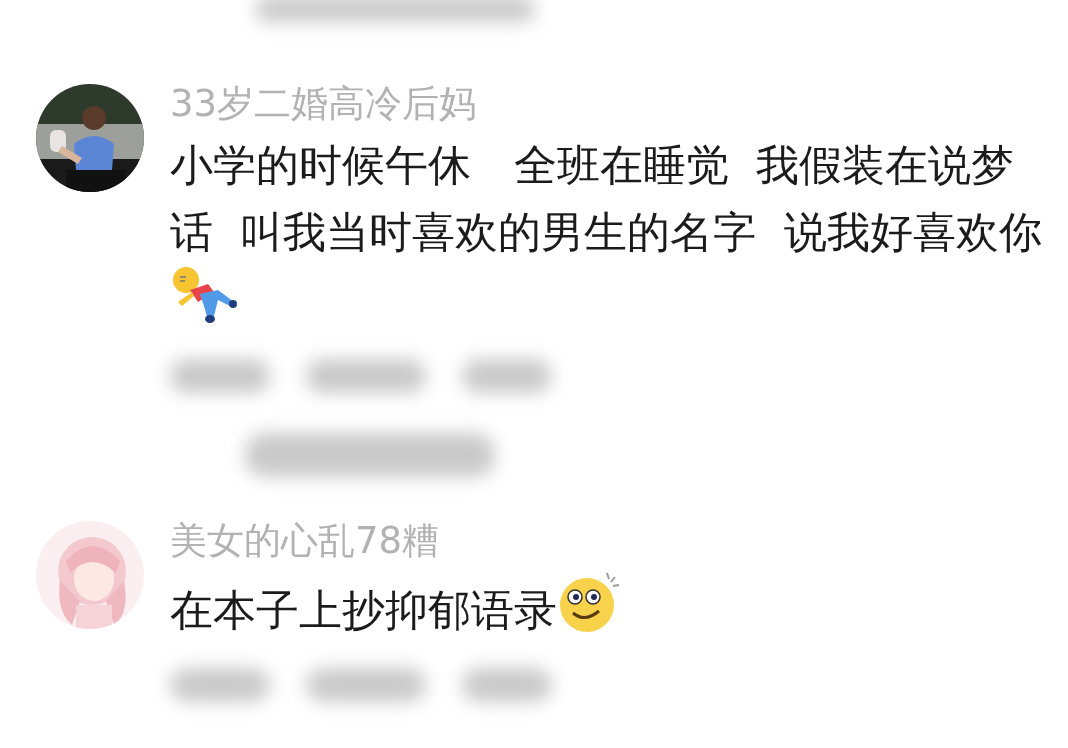 This screenshot has height=748, width=1068. Describe the element at coordinates (363, 610) in the screenshot. I see `comment-text: 在本子上抄抑郁语录` at that location.